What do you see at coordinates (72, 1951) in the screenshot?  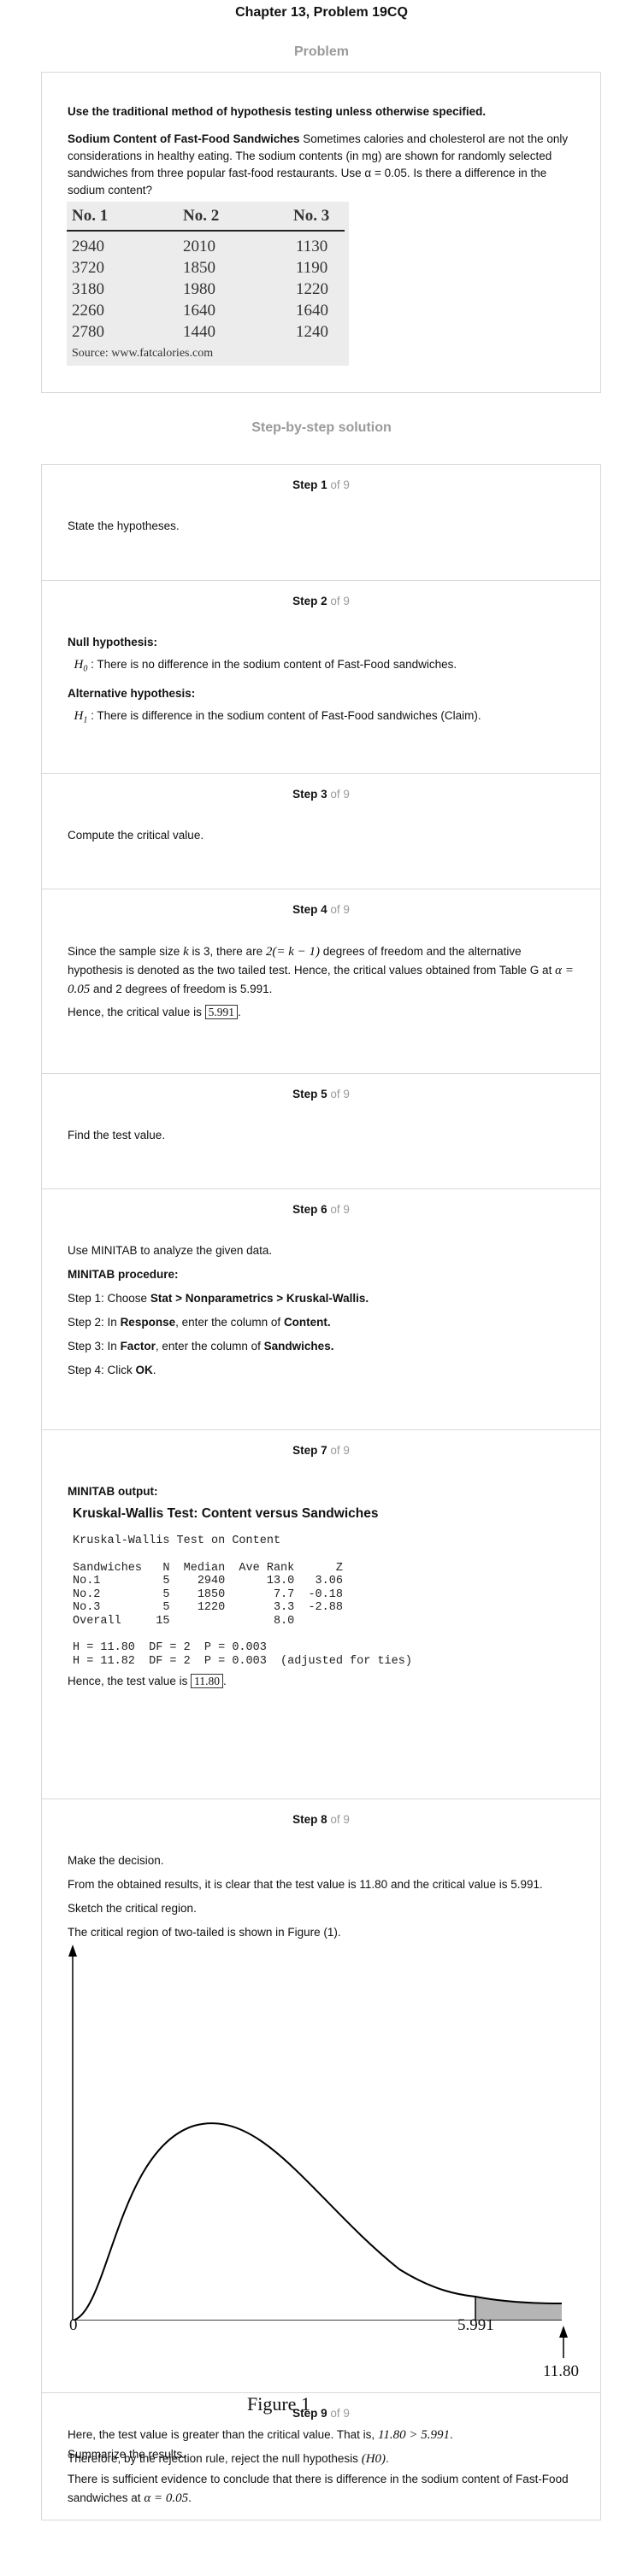 I see `y-axis-arrow` at bounding box center [72, 1951].